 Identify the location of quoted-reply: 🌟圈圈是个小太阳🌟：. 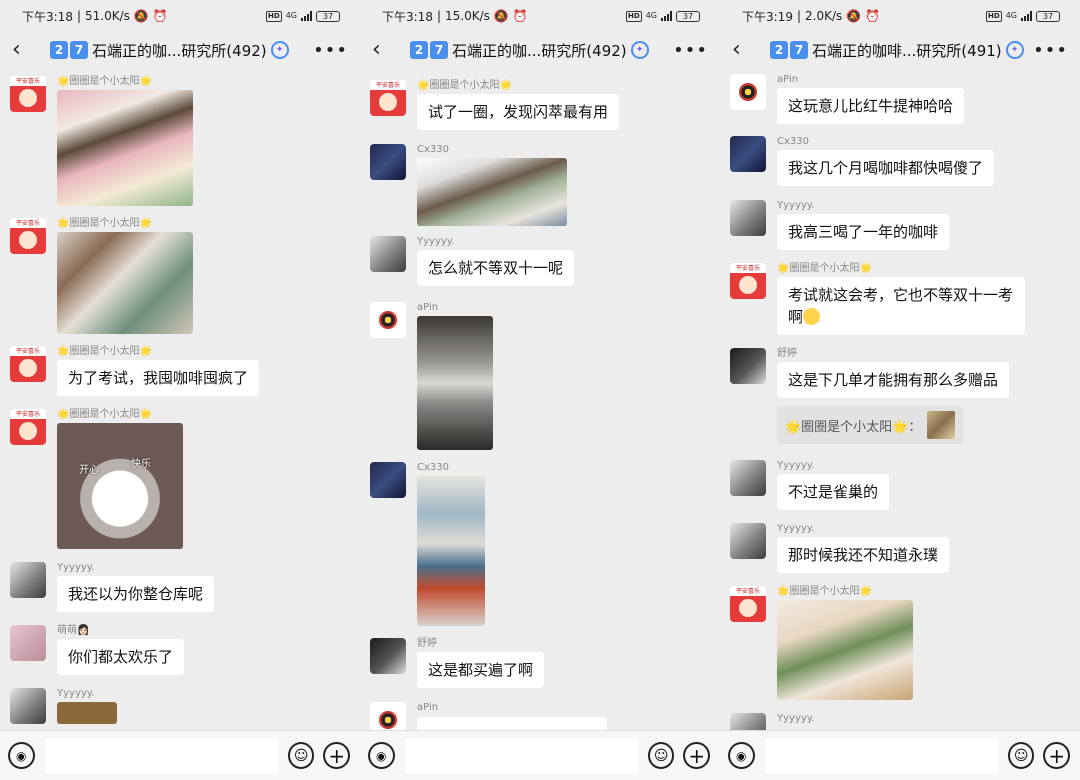
(870, 425).